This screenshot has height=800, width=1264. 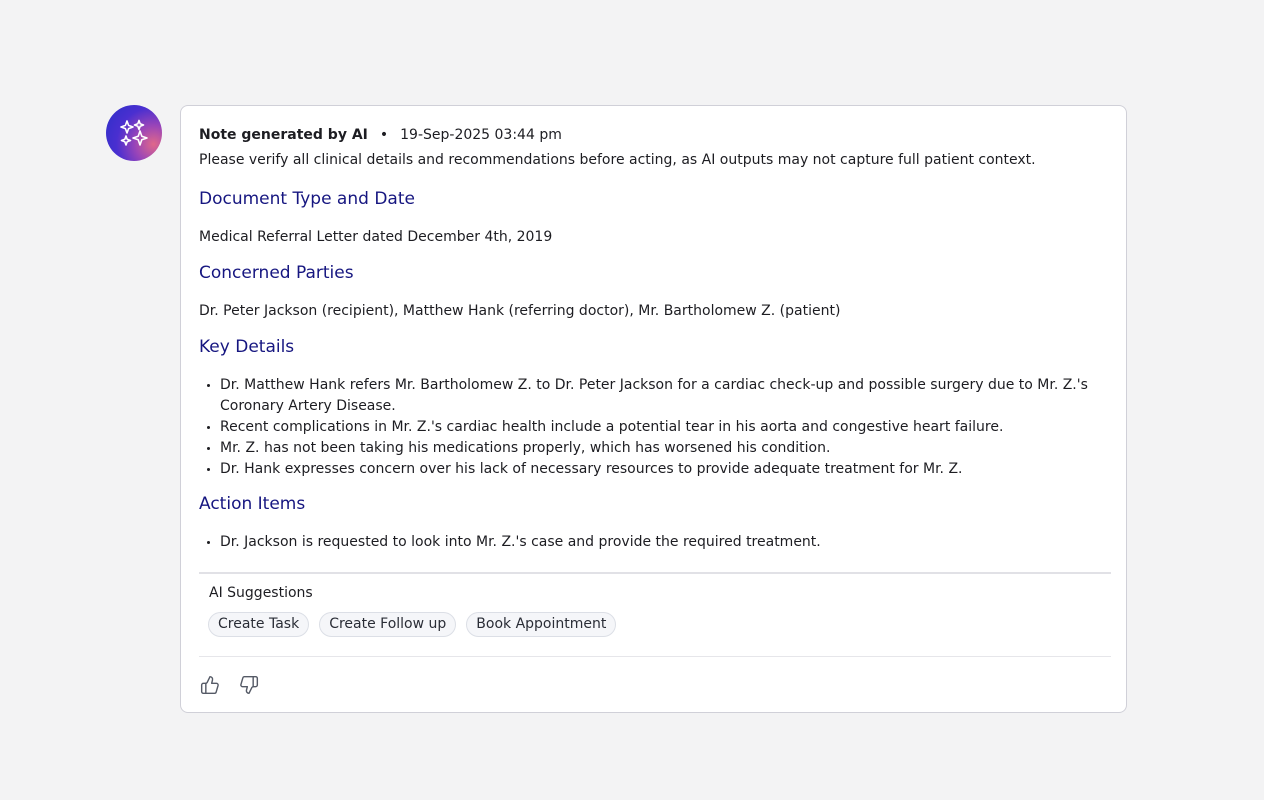 I want to click on thumbs-up-icon, so click(x=209, y=685).